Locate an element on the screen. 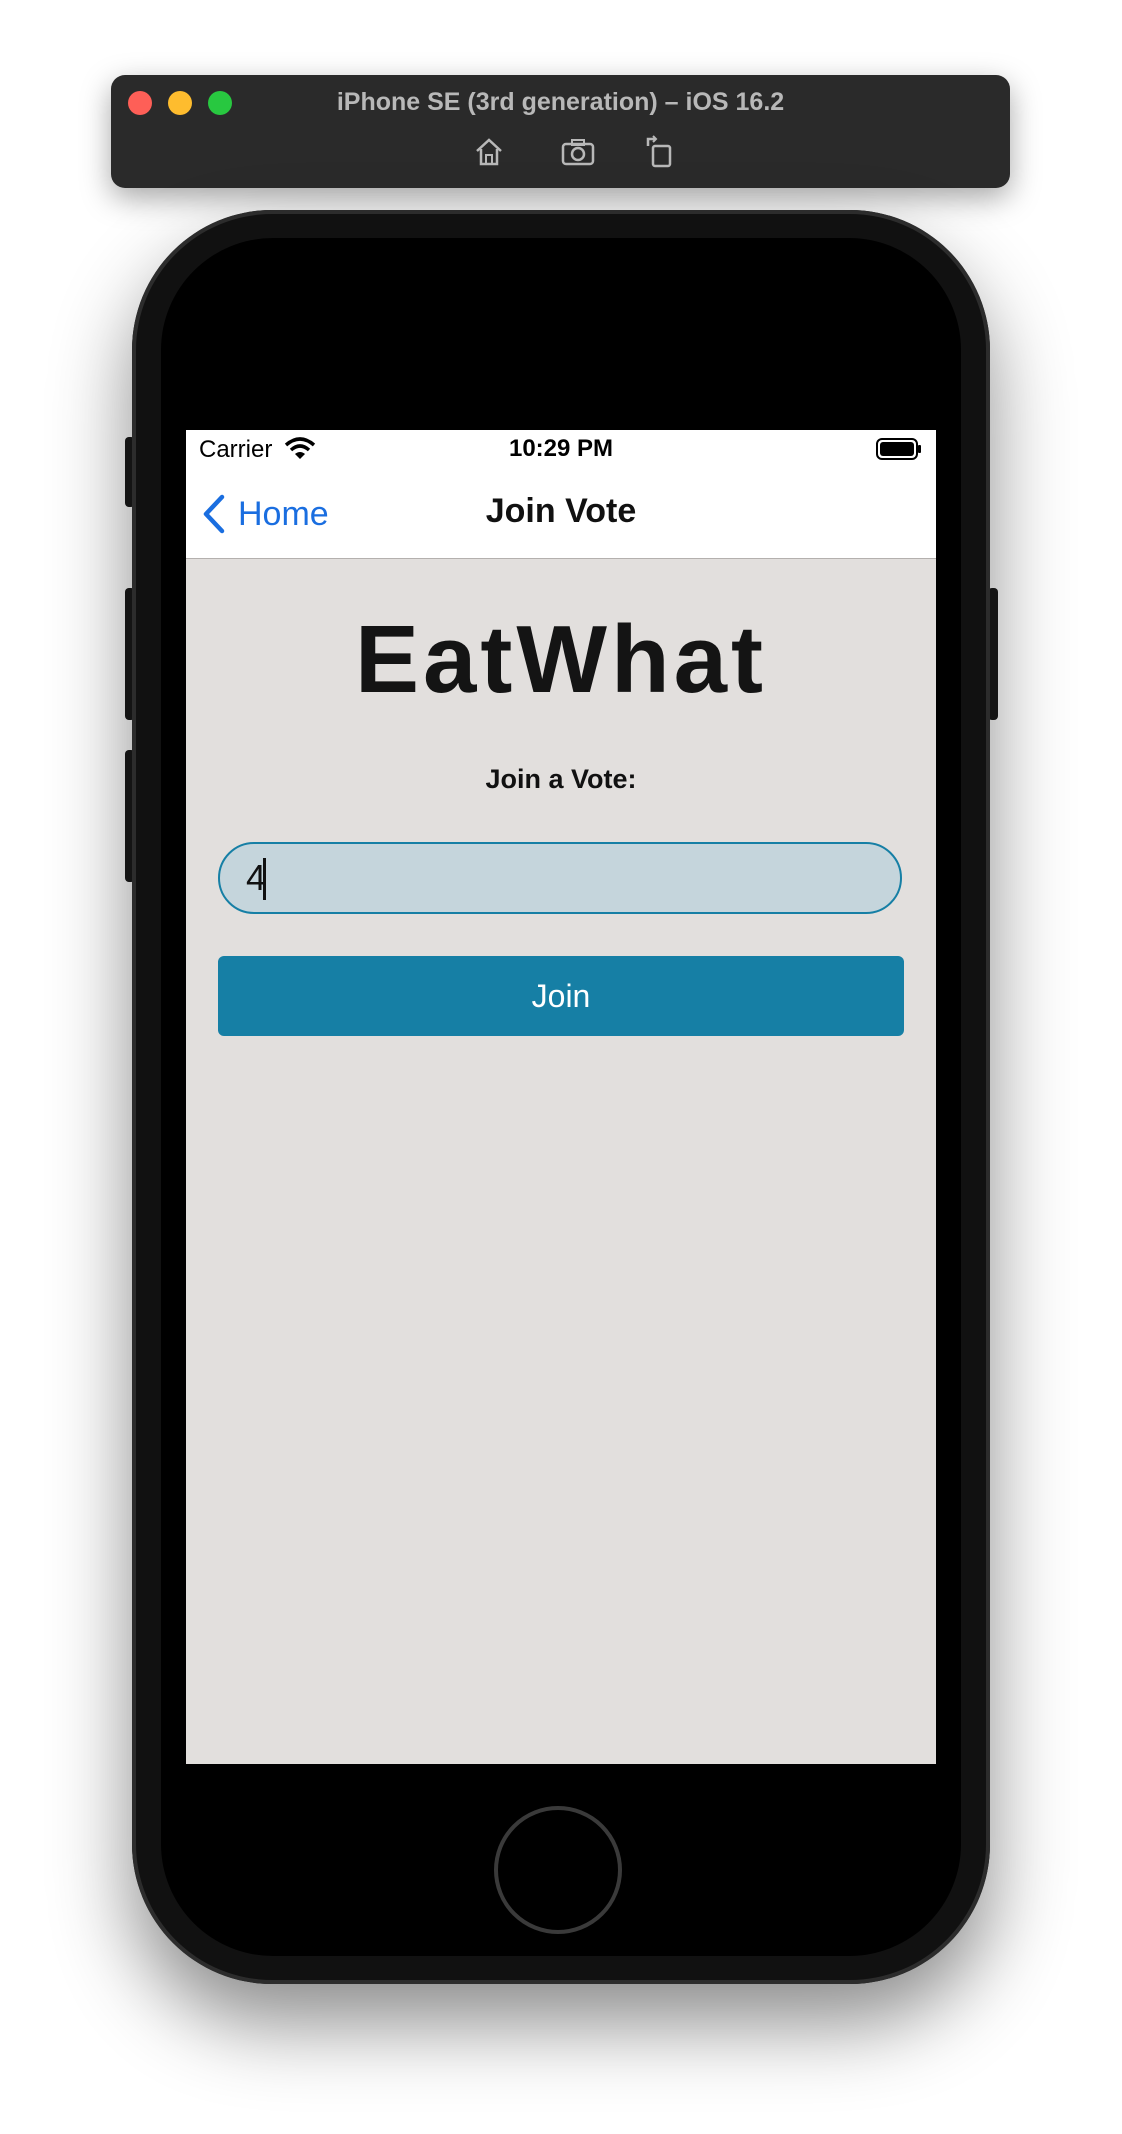 This screenshot has width=1122, height=2134. text-cursor is located at coordinates (264, 879).